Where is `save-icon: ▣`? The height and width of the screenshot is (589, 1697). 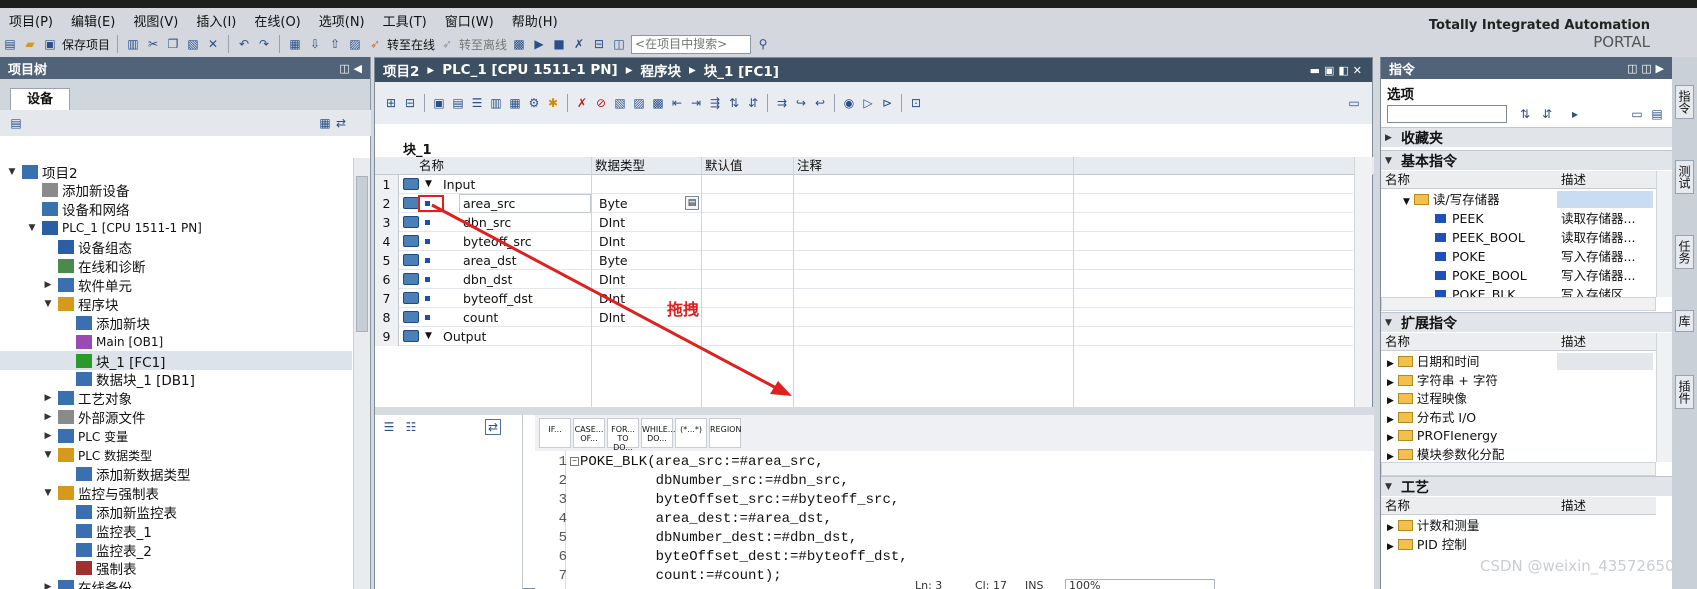 save-icon: ▣ is located at coordinates (50, 44).